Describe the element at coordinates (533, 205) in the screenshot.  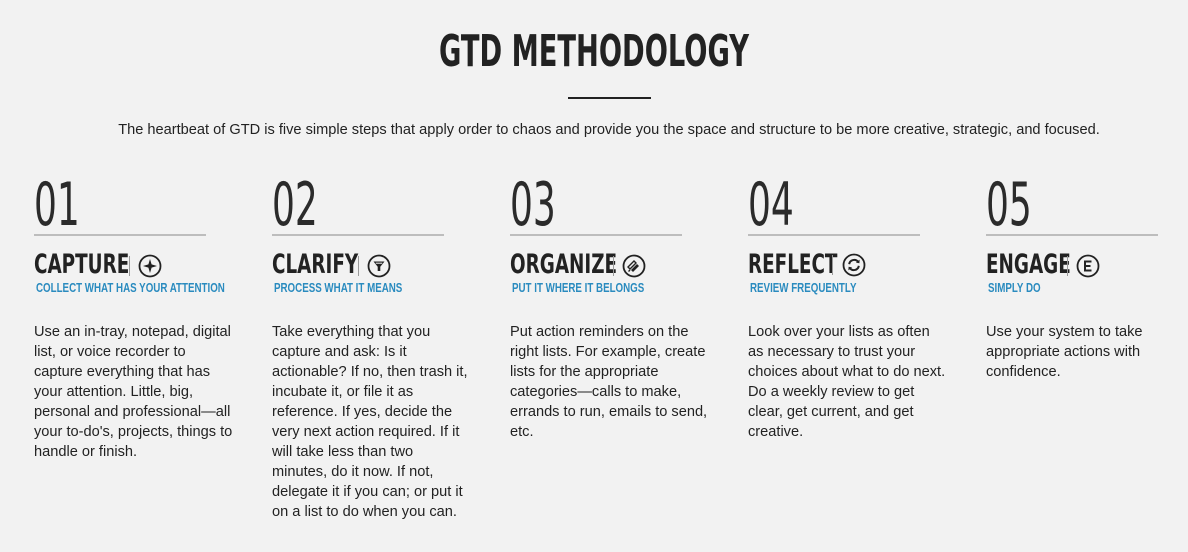
I see `step-number: 03` at that location.